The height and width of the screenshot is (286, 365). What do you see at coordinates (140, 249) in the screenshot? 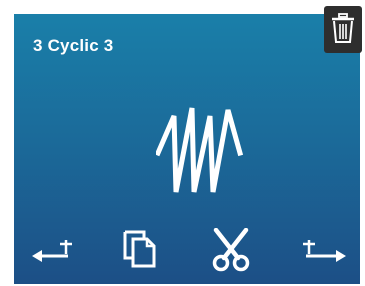
I see `duplicate-icon` at bounding box center [140, 249].